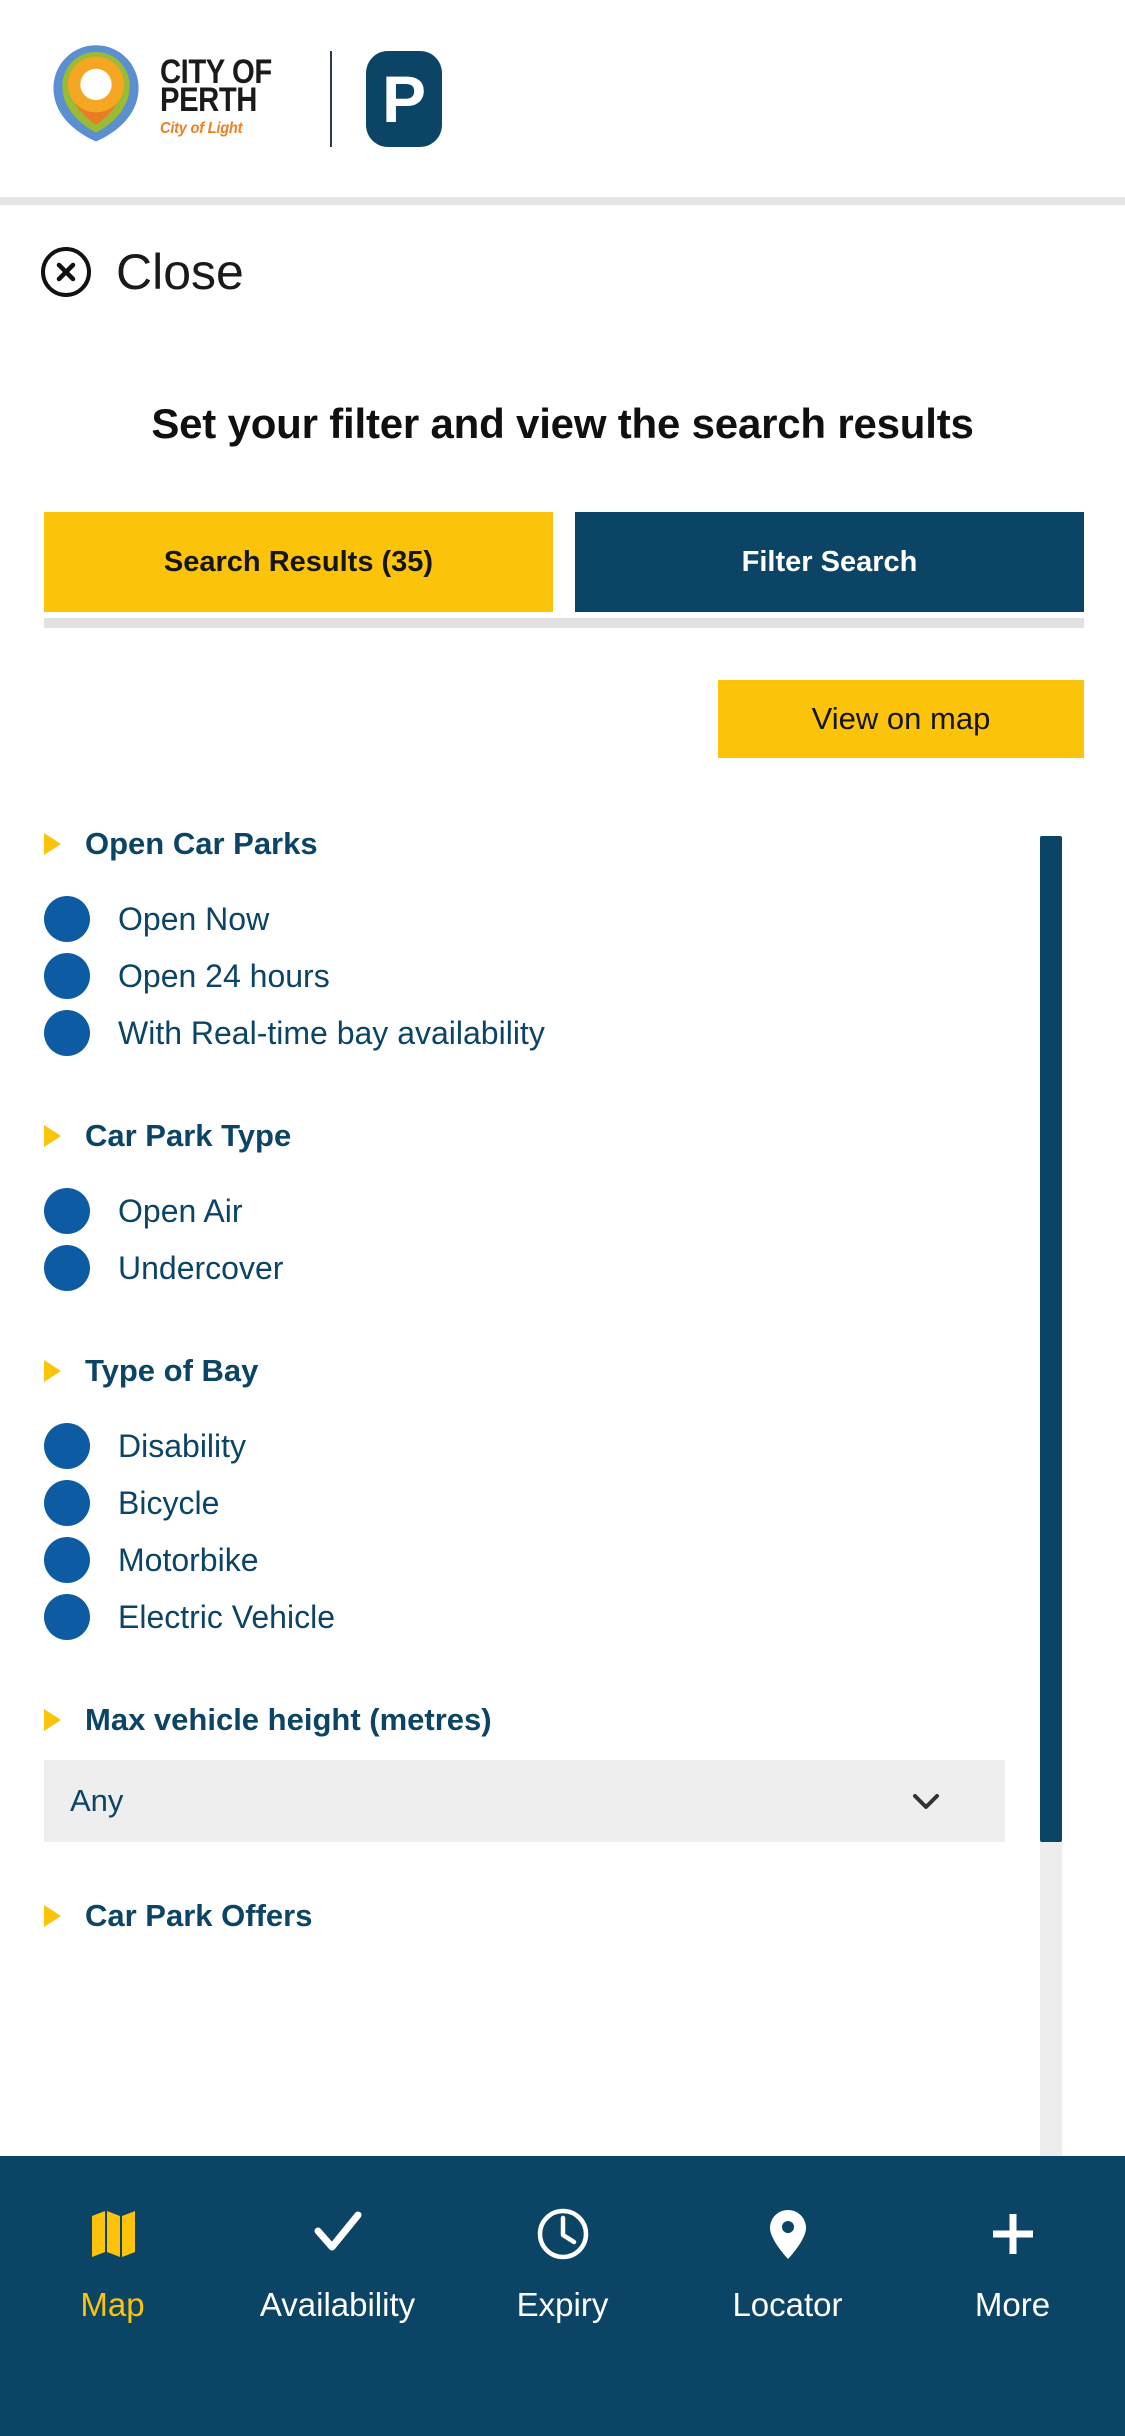 Image resolution: width=1125 pixels, height=2436 pixels. I want to click on filter-group-max-vehicle-height: Max vehicle height (metres) Any, so click(562, 1741).